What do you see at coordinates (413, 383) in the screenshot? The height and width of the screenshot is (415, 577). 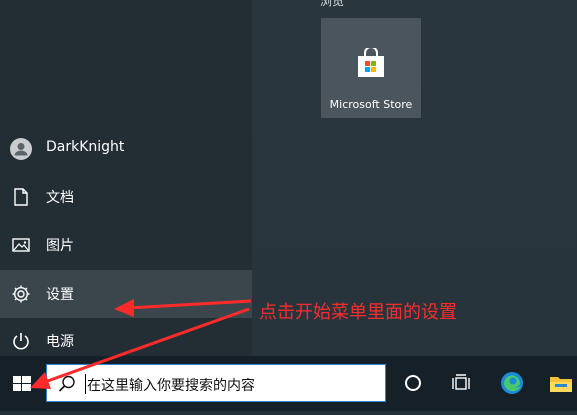 I see `cortana-icon` at bounding box center [413, 383].